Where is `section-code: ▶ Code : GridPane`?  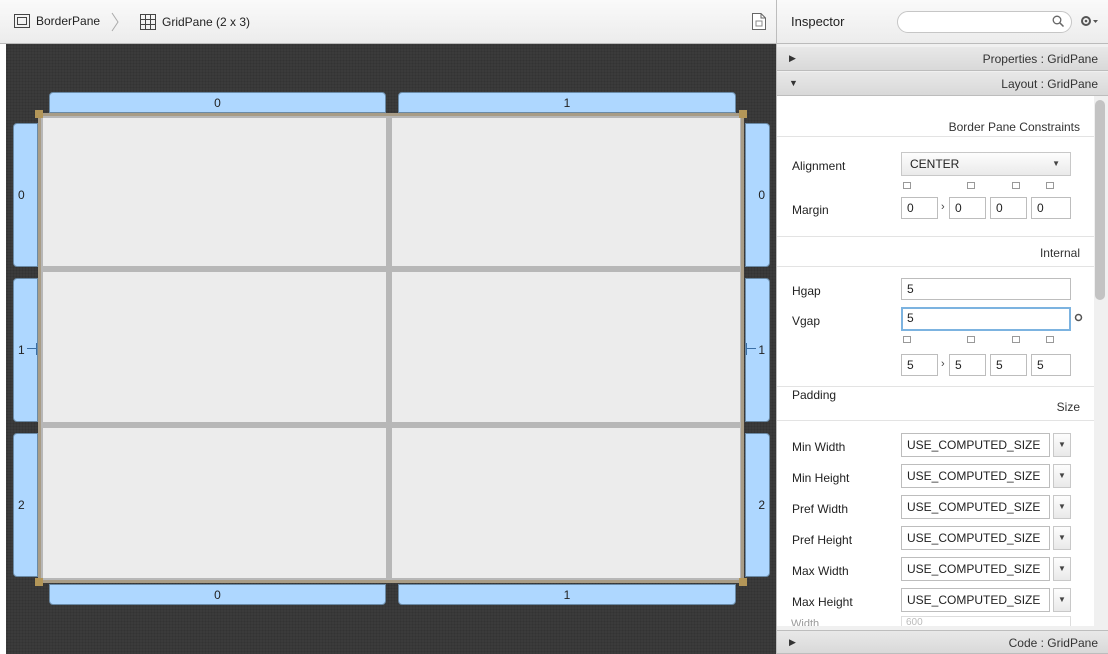
section-code: ▶ Code : GridPane is located at coordinates (942, 642).